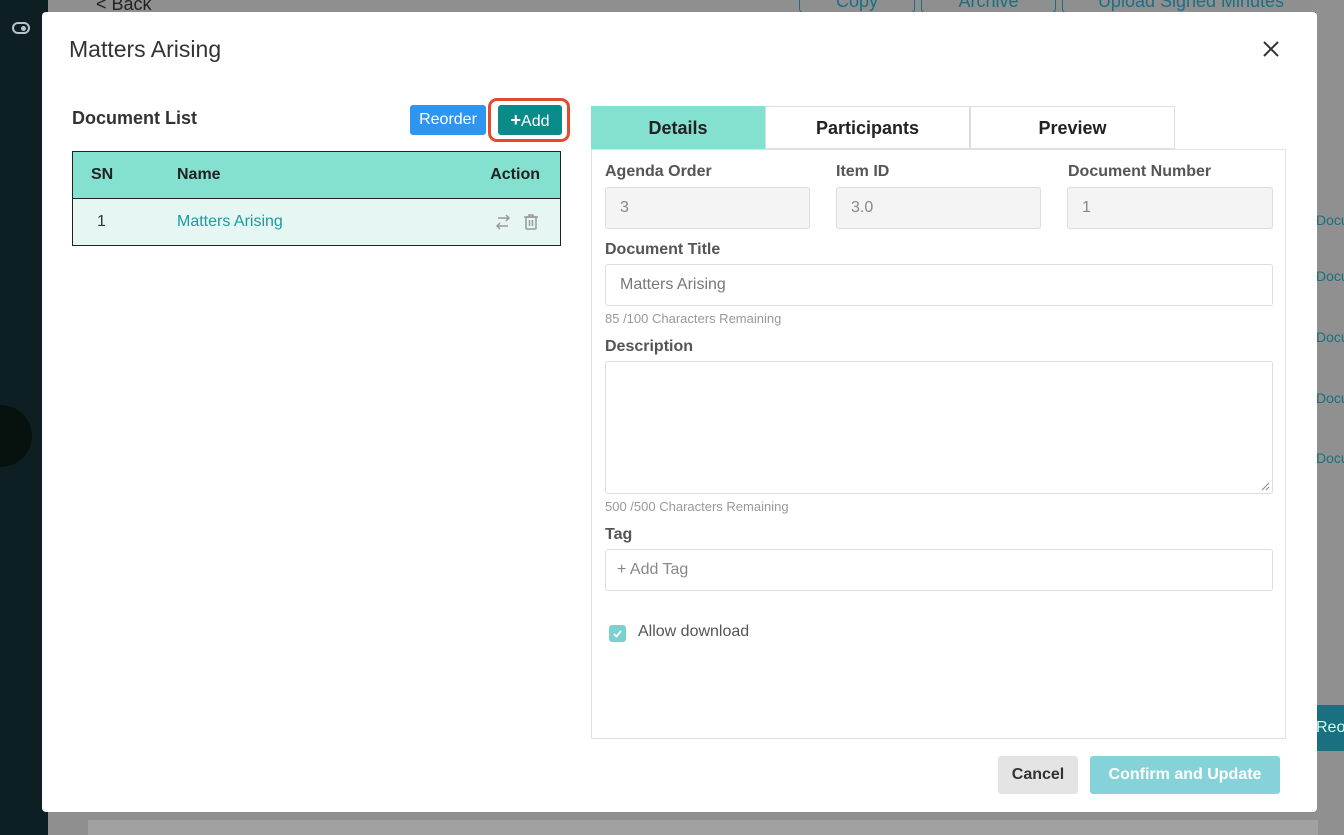  I want to click on item-id-field: 3.0, so click(938, 208).